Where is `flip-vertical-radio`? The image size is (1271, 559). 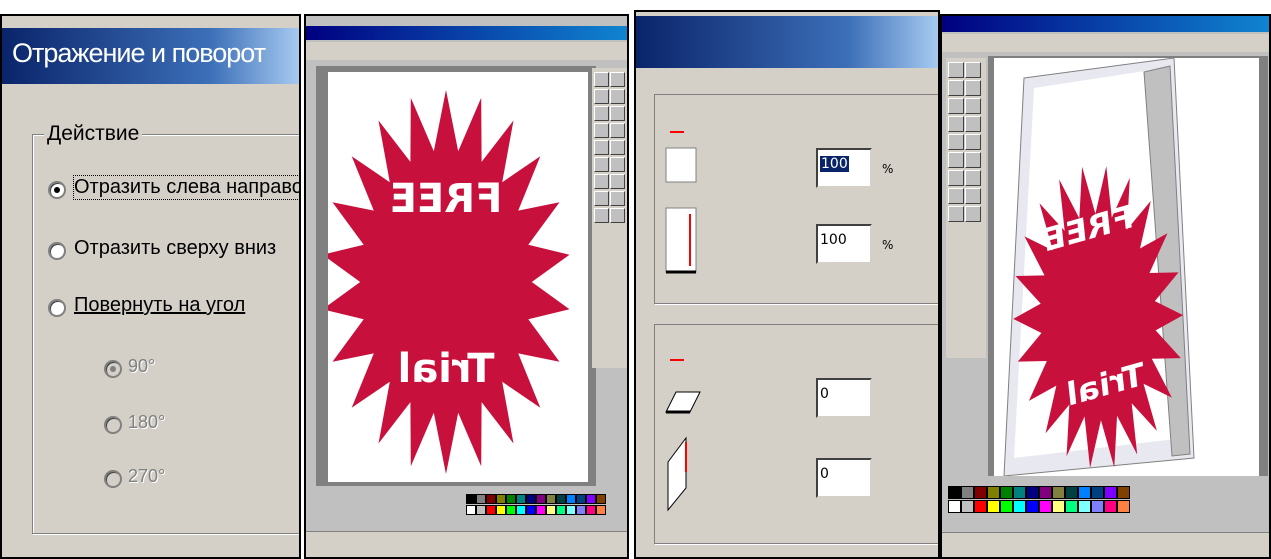 flip-vertical-radio is located at coordinates (57, 251).